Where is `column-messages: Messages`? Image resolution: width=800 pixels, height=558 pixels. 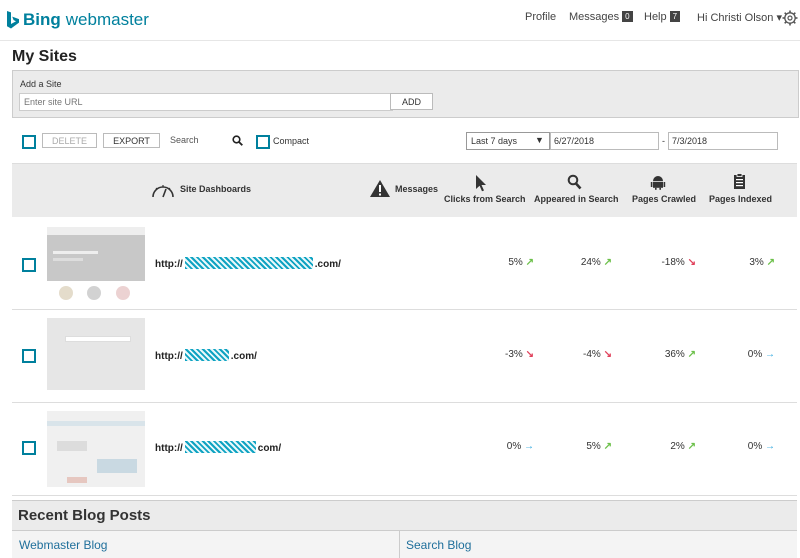
column-messages: Messages is located at coordinates (416, 189).